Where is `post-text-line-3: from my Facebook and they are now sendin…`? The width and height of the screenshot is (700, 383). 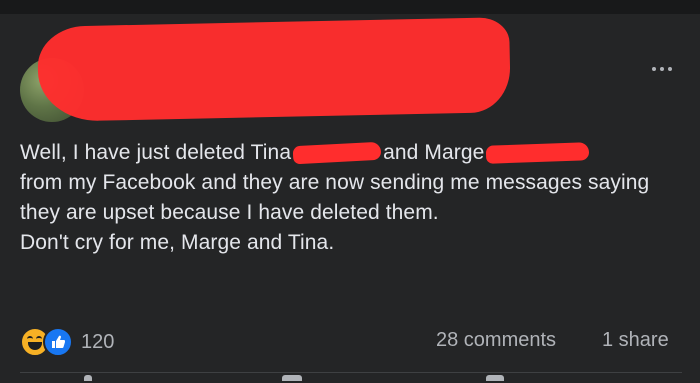 post-text-line-3: from my Facebook and they are now sendin… is located at coordinates (335, 197).